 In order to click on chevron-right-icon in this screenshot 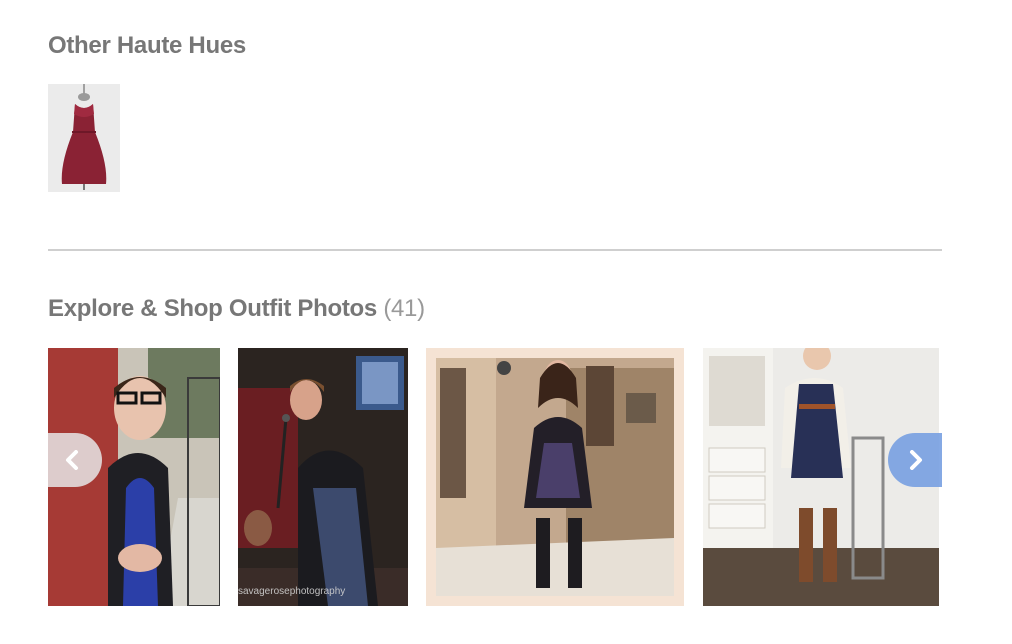, I will do `click(916, 460)`.